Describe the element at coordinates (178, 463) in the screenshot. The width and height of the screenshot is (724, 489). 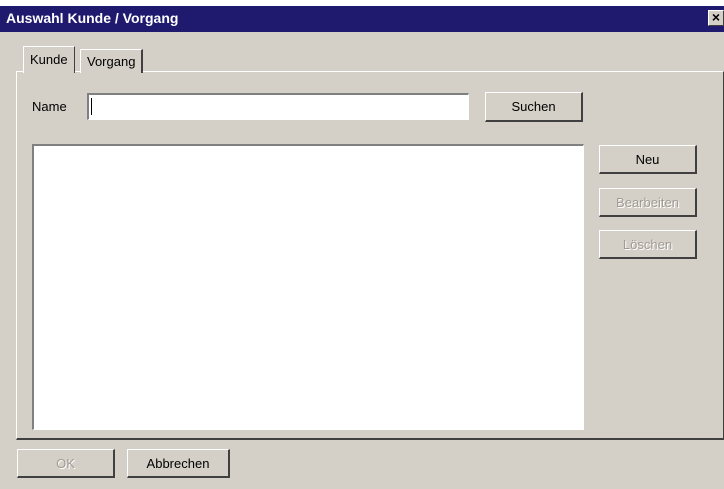
I see `cancel-button: Abbrechen` at that location.